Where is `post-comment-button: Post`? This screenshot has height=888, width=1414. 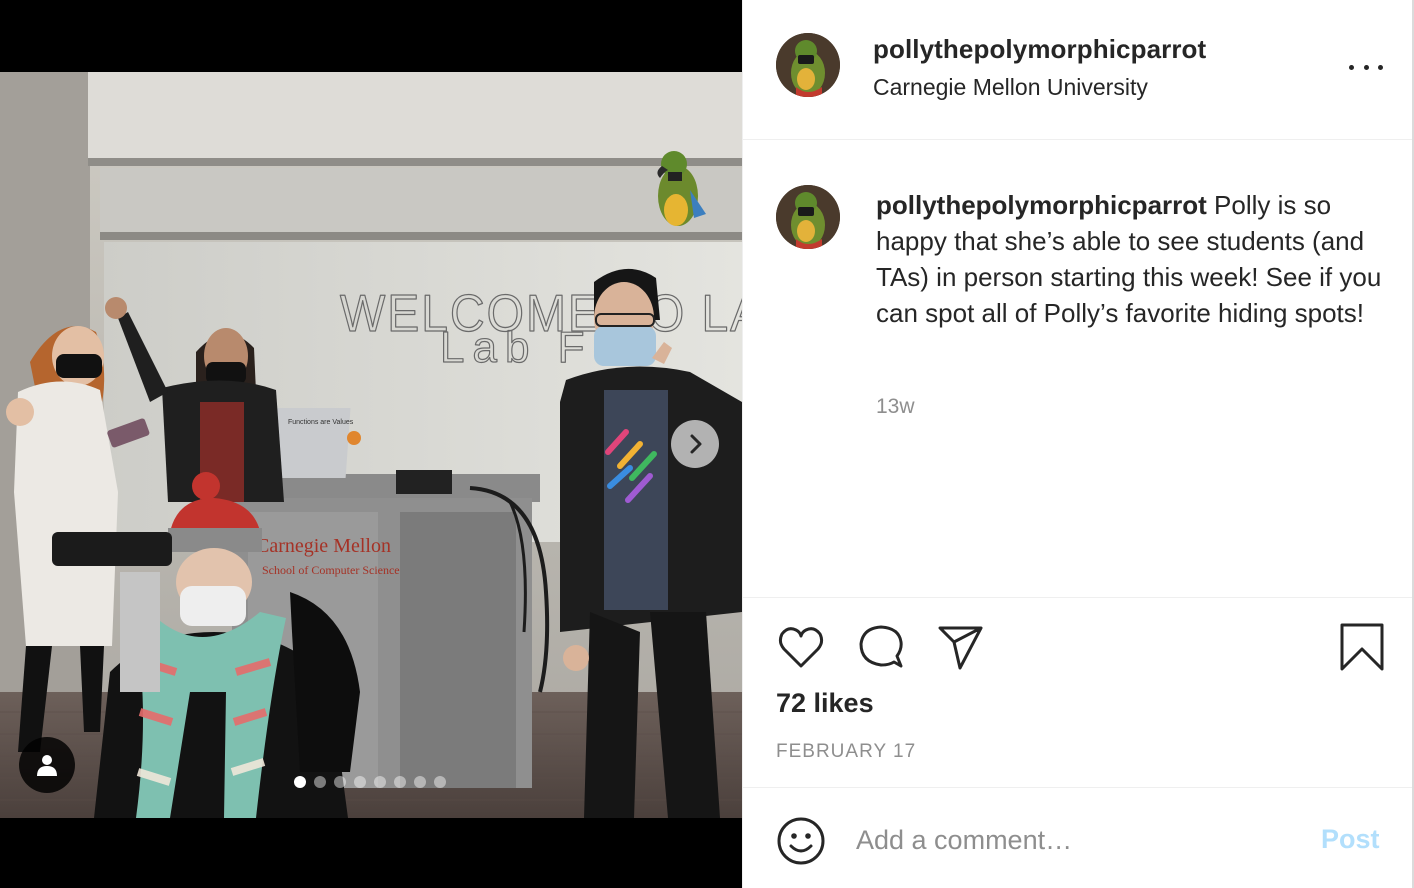
post-comment-button: Post is located at coordinates (1350, 839).